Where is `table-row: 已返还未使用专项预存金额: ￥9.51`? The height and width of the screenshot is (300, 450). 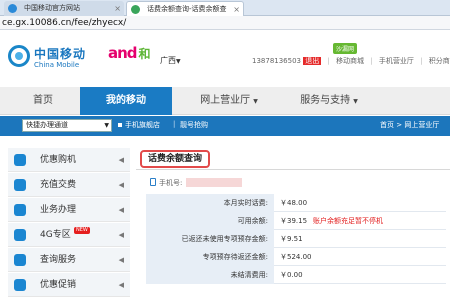 table-row: 已返还未使用专项预存金额: ￥9.51 is located at coordinates (296, 239).